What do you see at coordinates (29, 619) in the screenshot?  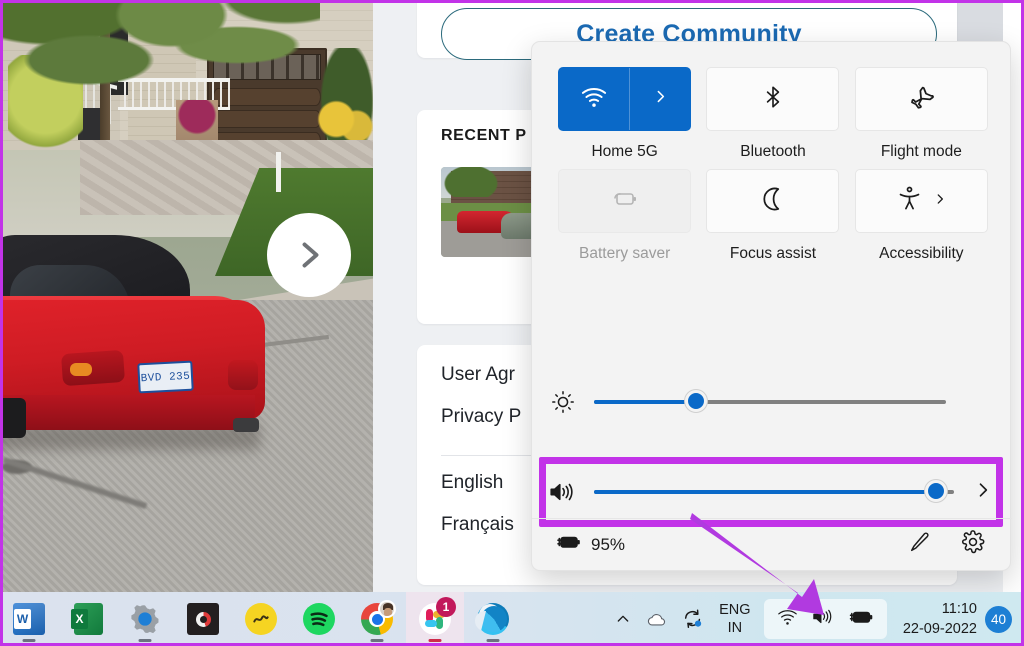 I see `taskbar-app-word: W` at bounding box center [29, 619].